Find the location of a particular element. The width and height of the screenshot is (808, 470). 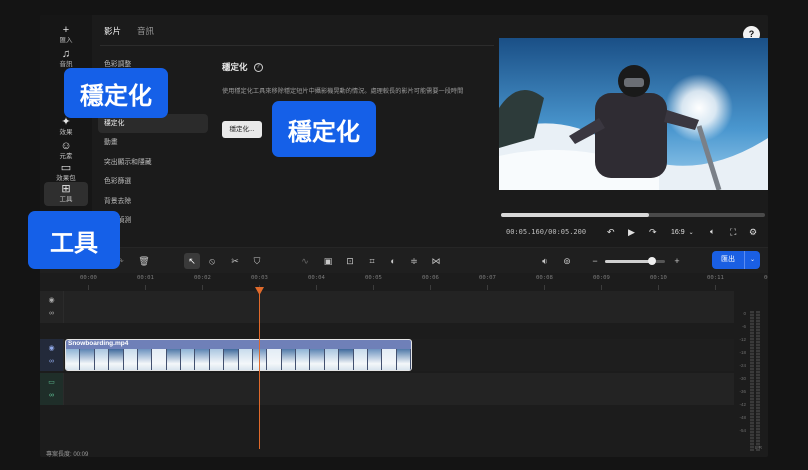

feature-animation-2: 動畫 is located at coordinates (153, 143).